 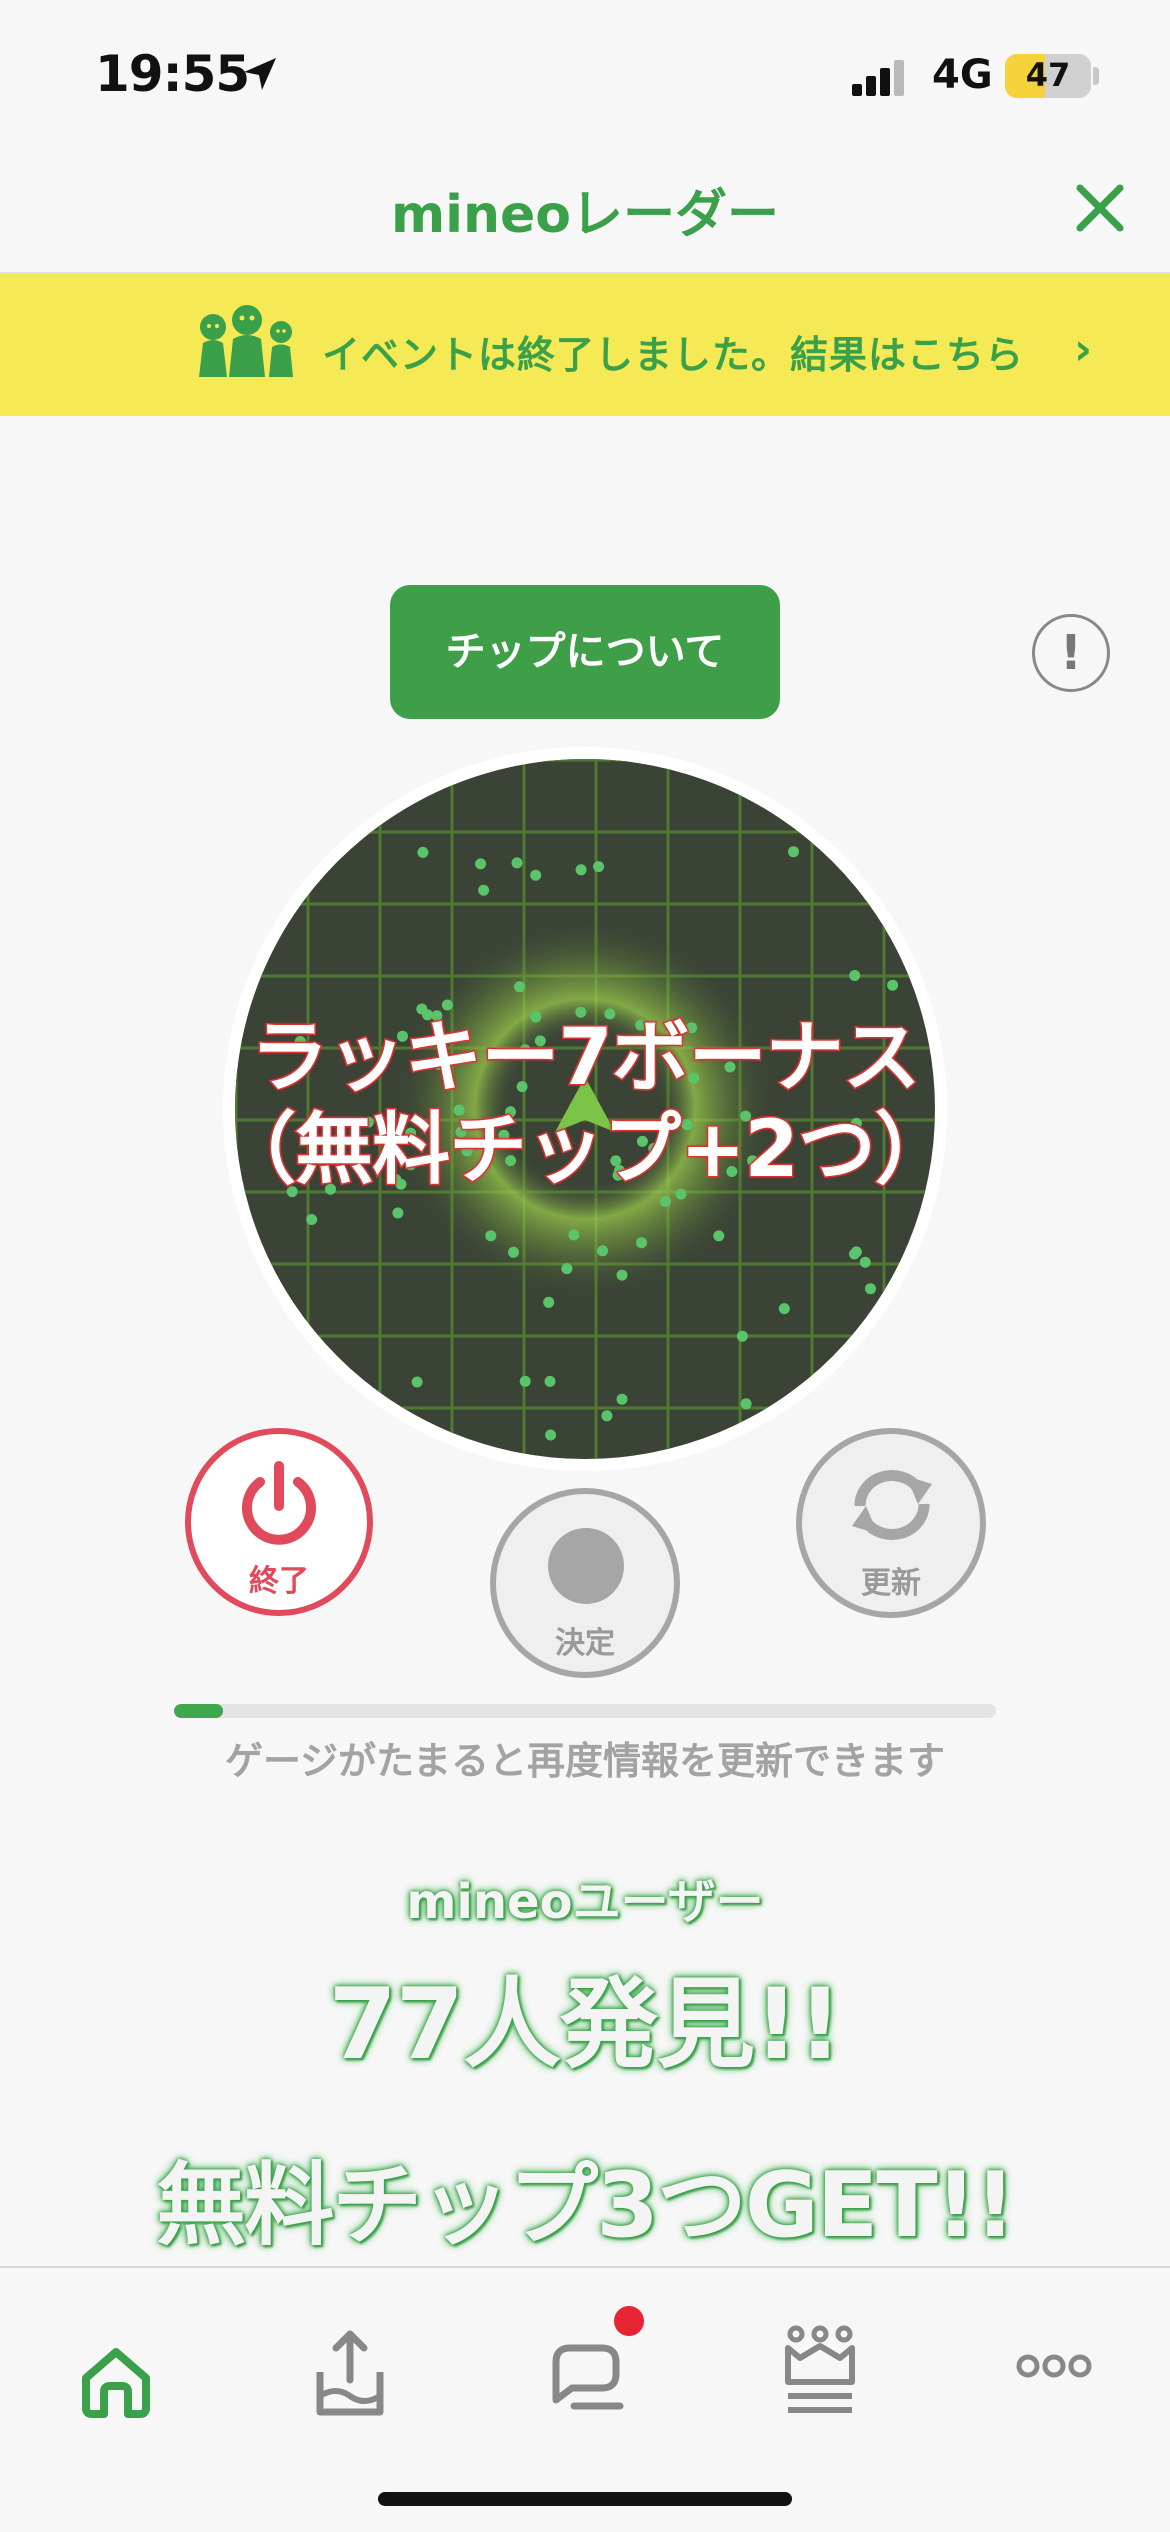 I want to click on refresh-label: 更新, so click(x=891, y=1583).